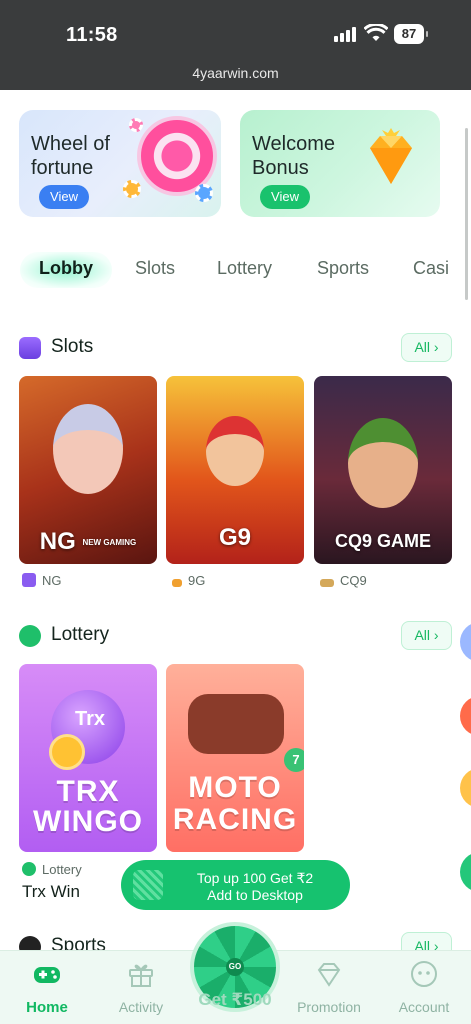  What do you see at coordinates (285, 197) in the screenshot?
I see `bonus-view-button: View` at bounding box center [285, 197].